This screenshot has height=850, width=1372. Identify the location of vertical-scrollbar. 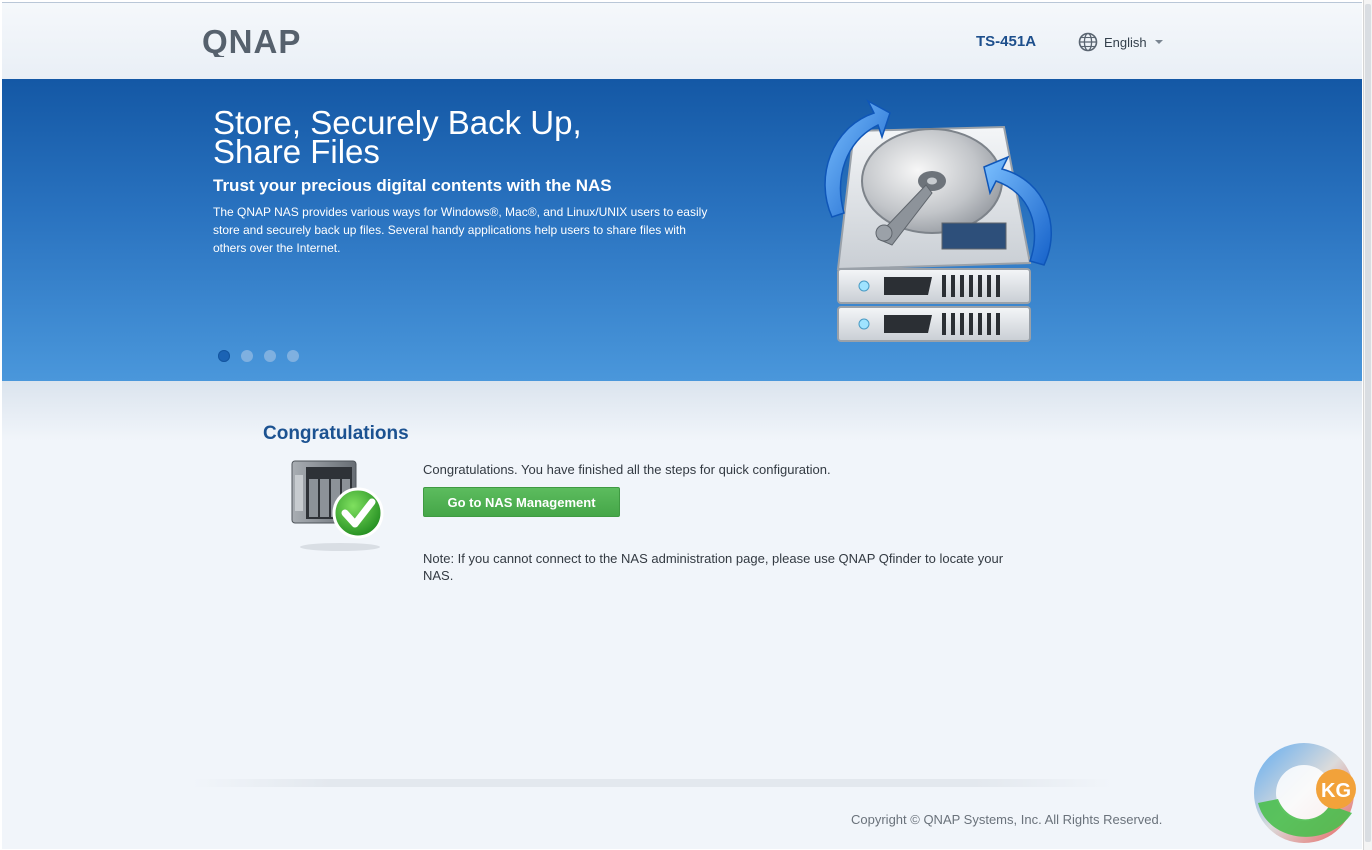
(1367, 425).